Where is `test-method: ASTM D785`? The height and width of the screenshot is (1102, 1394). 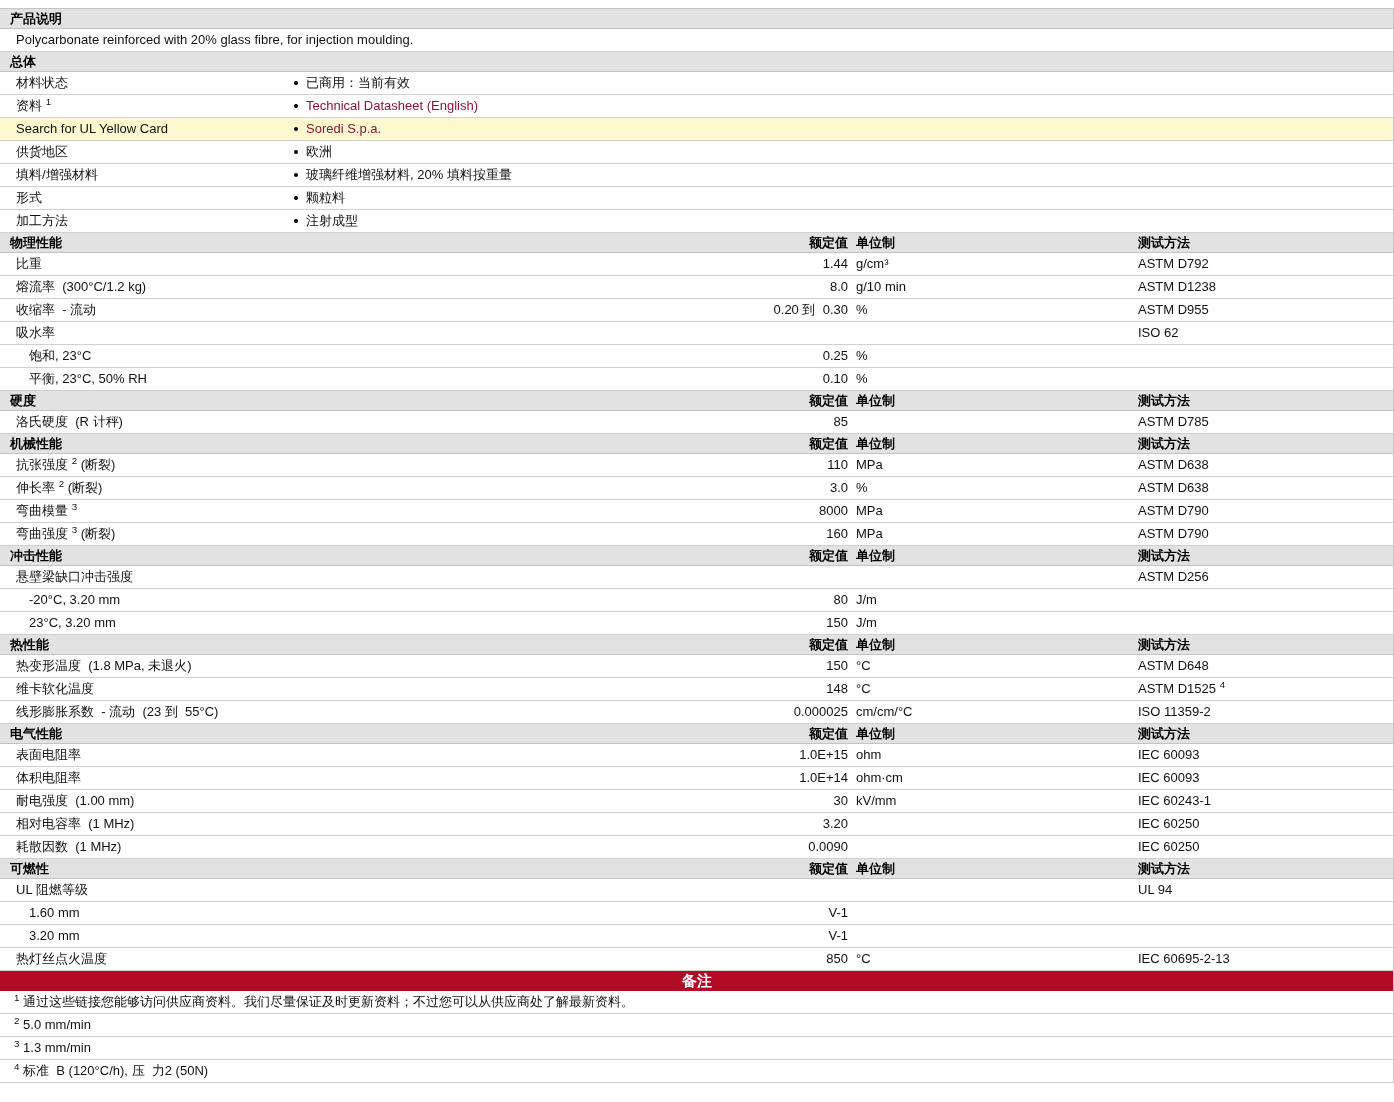
test-method: ASTM D785 is located at coordinates (1173, 422).